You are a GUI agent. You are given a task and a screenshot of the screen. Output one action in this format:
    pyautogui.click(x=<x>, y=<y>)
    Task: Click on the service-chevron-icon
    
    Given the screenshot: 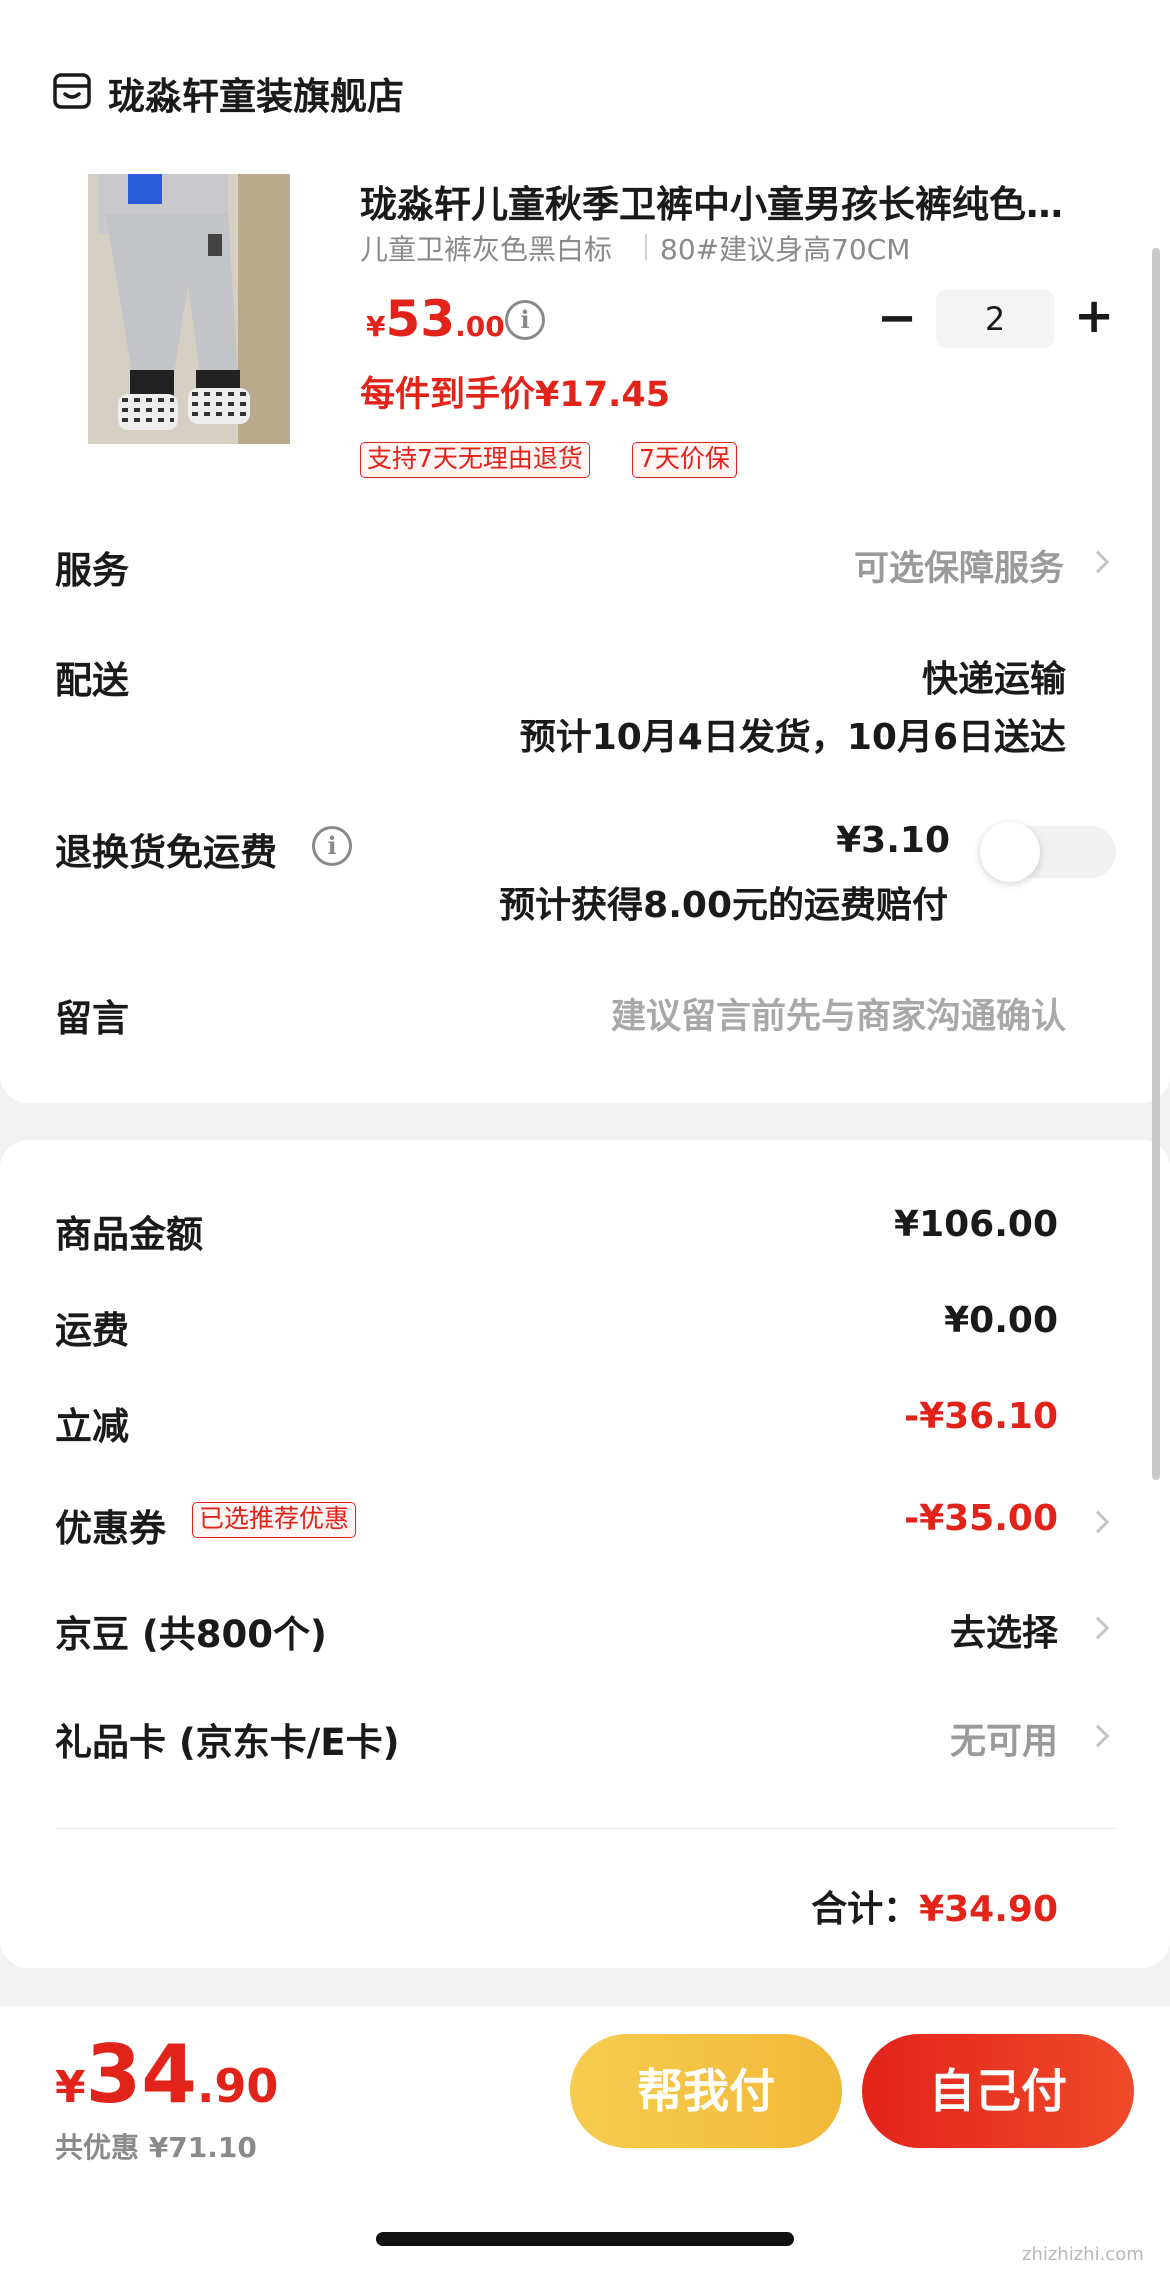 What is the action you would take?
    pyautogui.click(x=1098, y=562)
    